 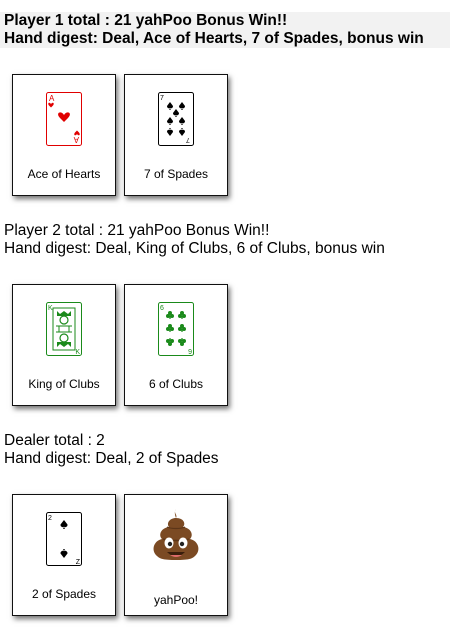 What do you see at coordinates (162, 308) in the screenshot?
I see `svg-text: 6` at bounding box center [162, 308].